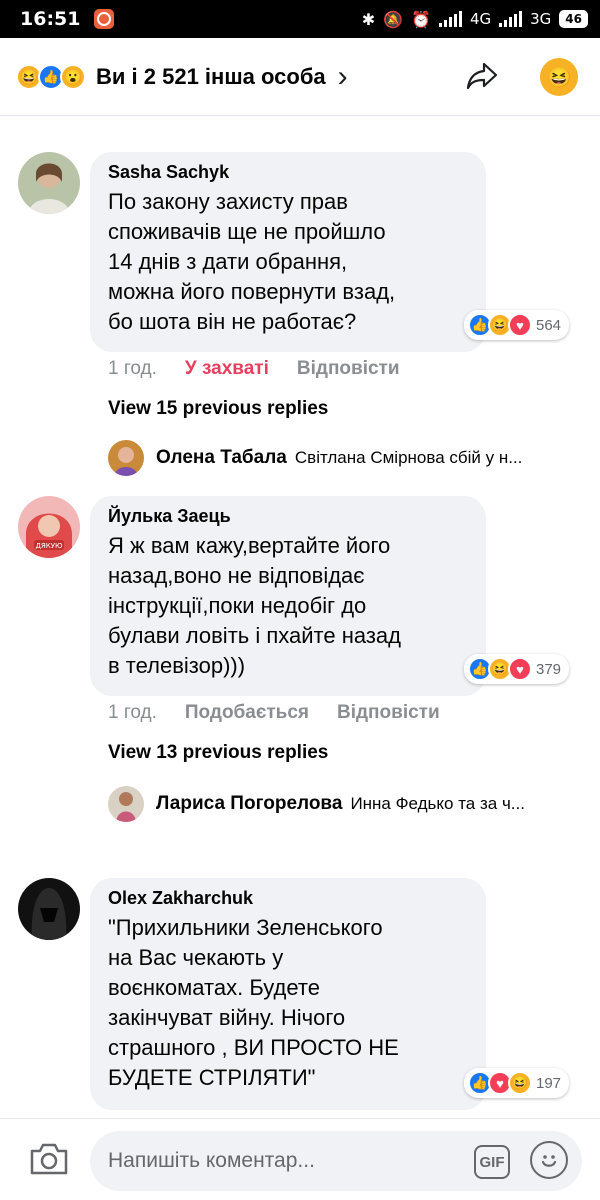 The image size is (600, 1200). What do you see at coordinates (520, 1083) in the screenshot?
I see `haha-icon: 😆` at bounding box center [520, 1083].